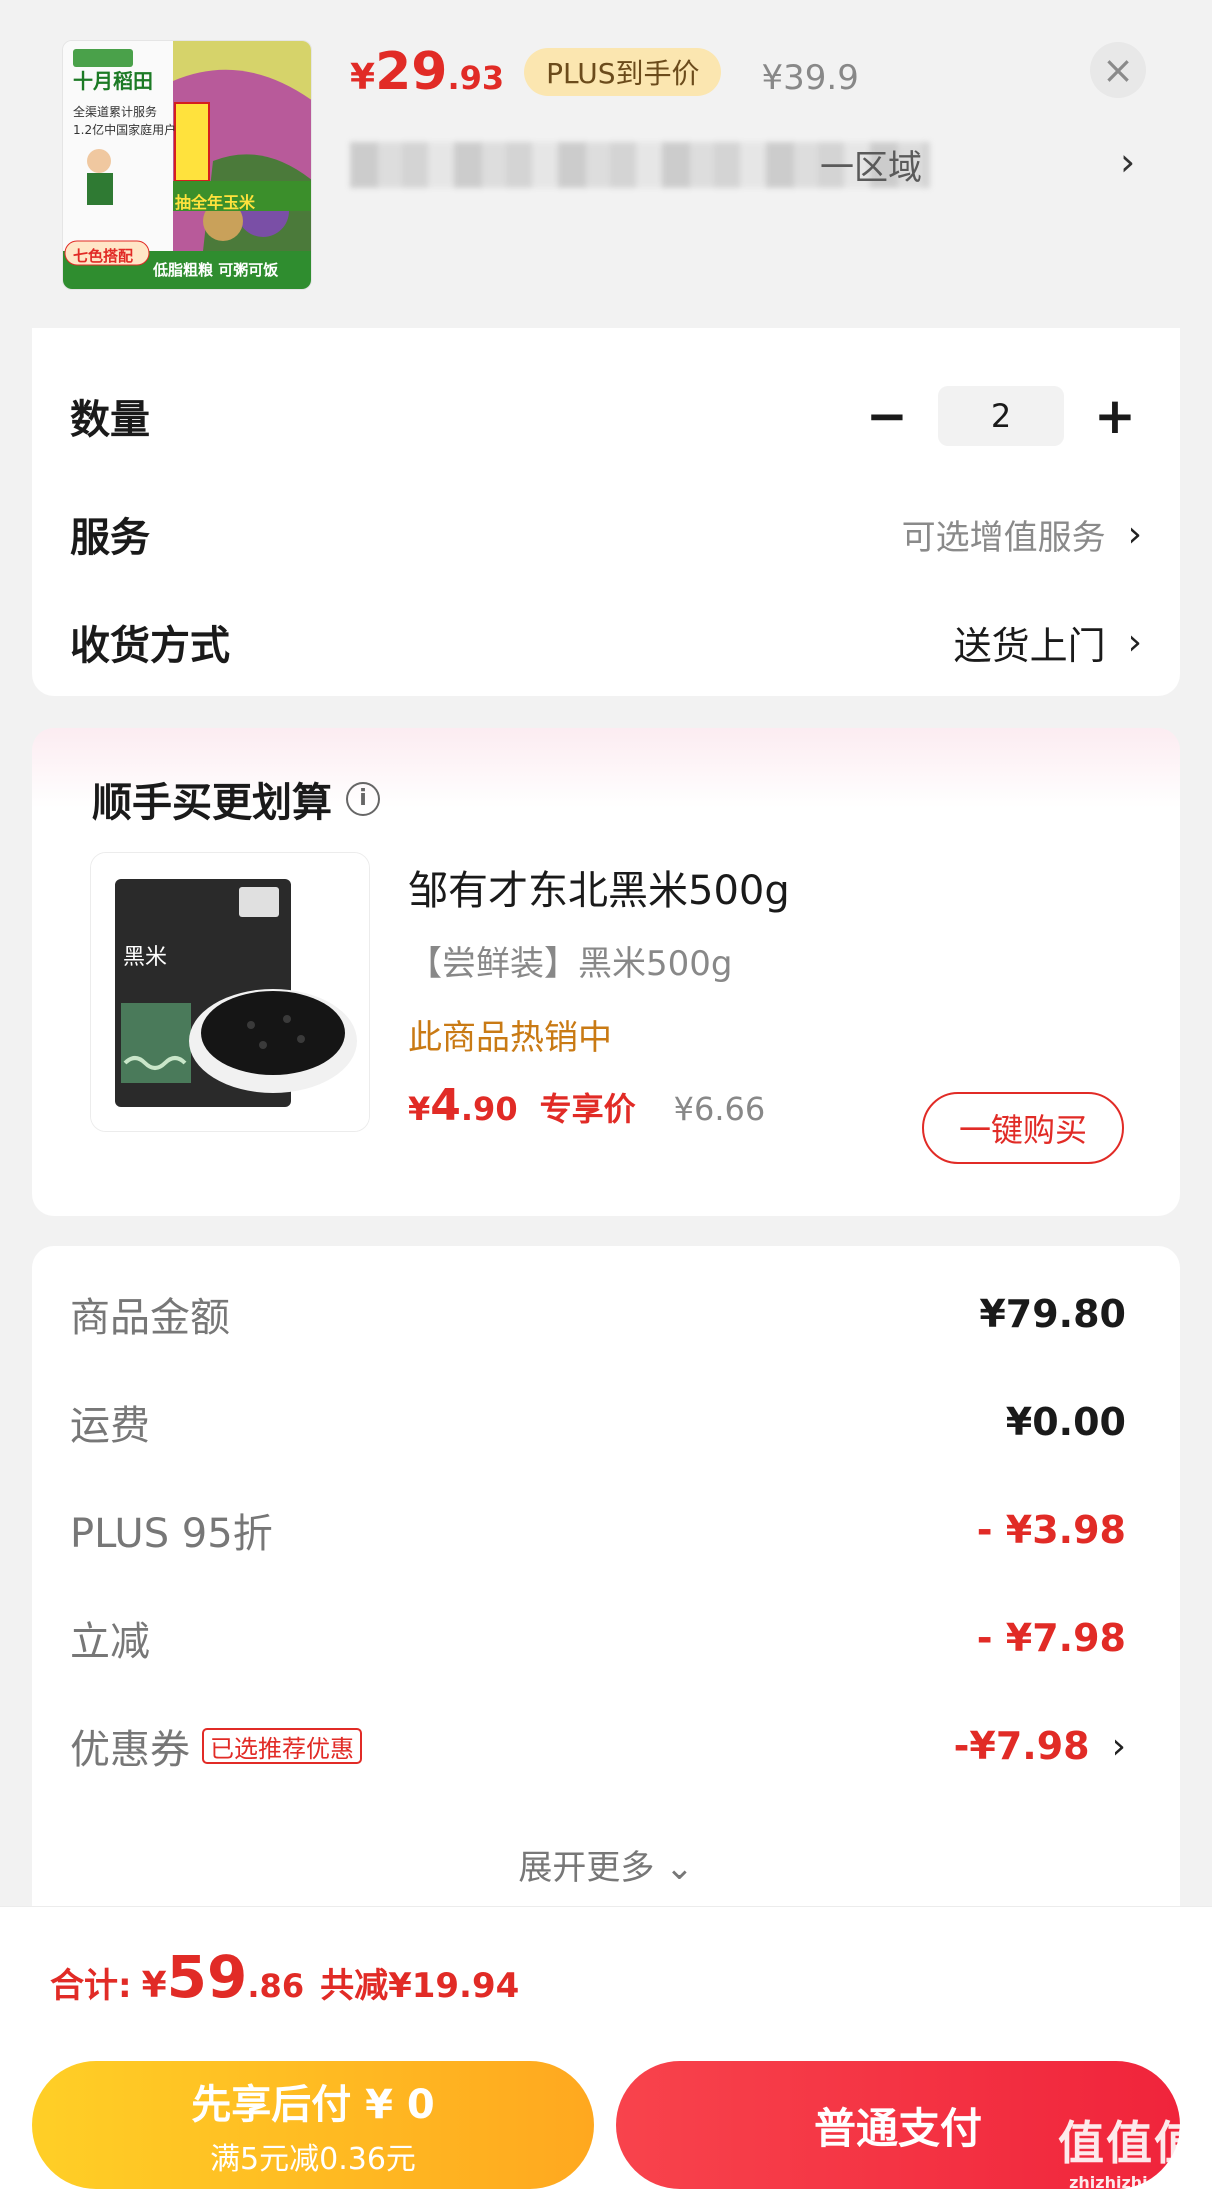 Image resolution: width=1212 pixels, height=2200 pixels. Describe the element at coordinates (1029, 645) in the screenshot. I see `delivery-value: 送货上门` at that location.